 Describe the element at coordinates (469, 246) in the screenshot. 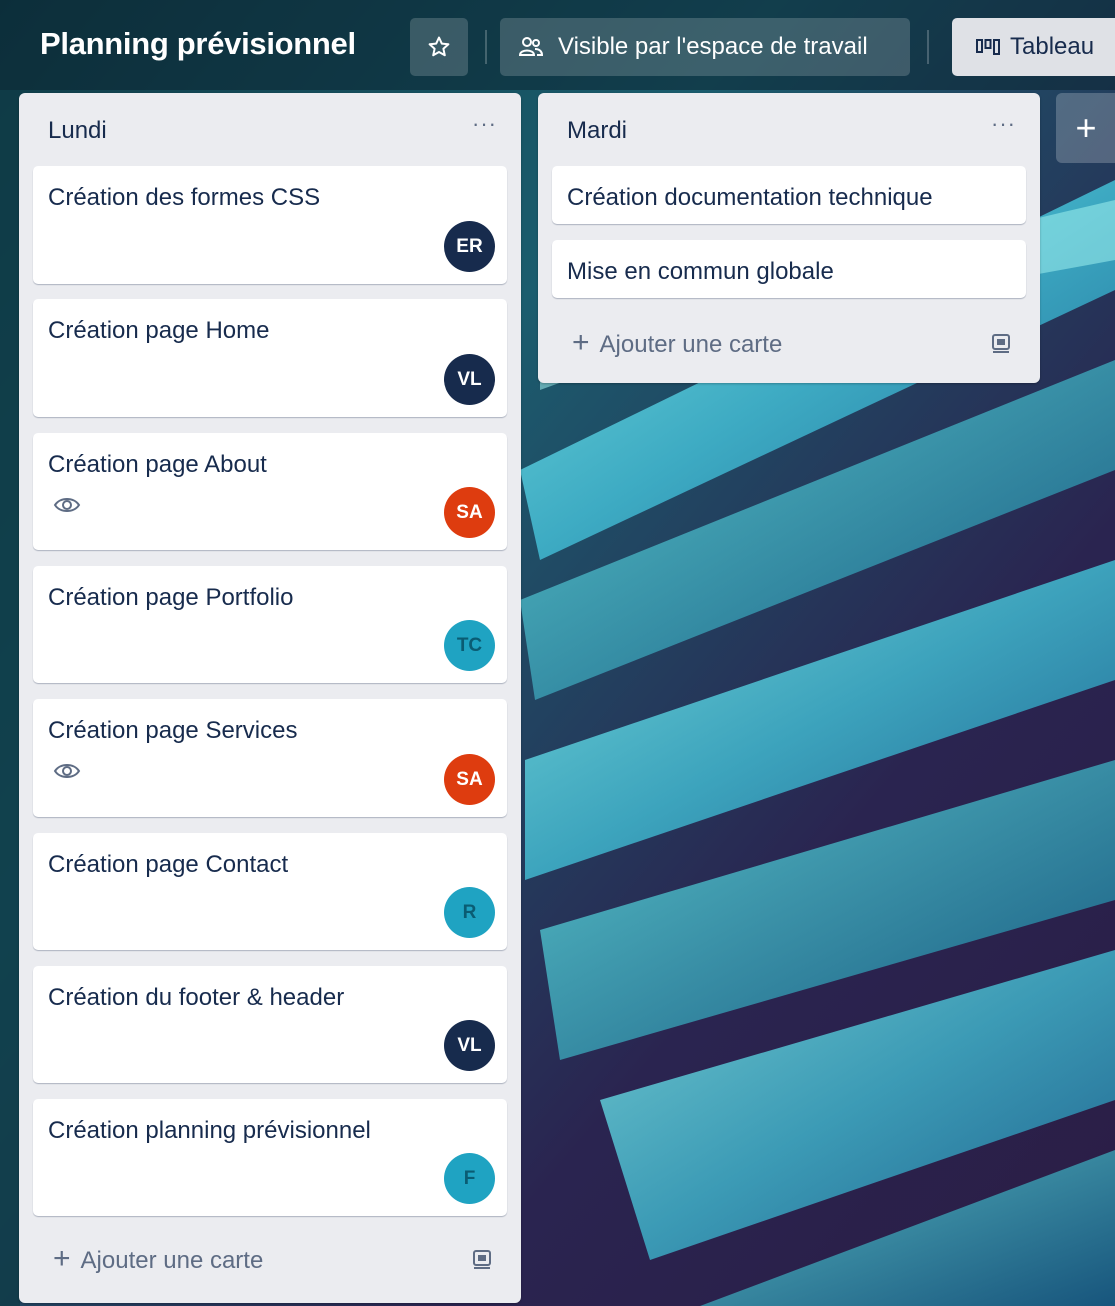

I see `member-avatar: ER` at that location.